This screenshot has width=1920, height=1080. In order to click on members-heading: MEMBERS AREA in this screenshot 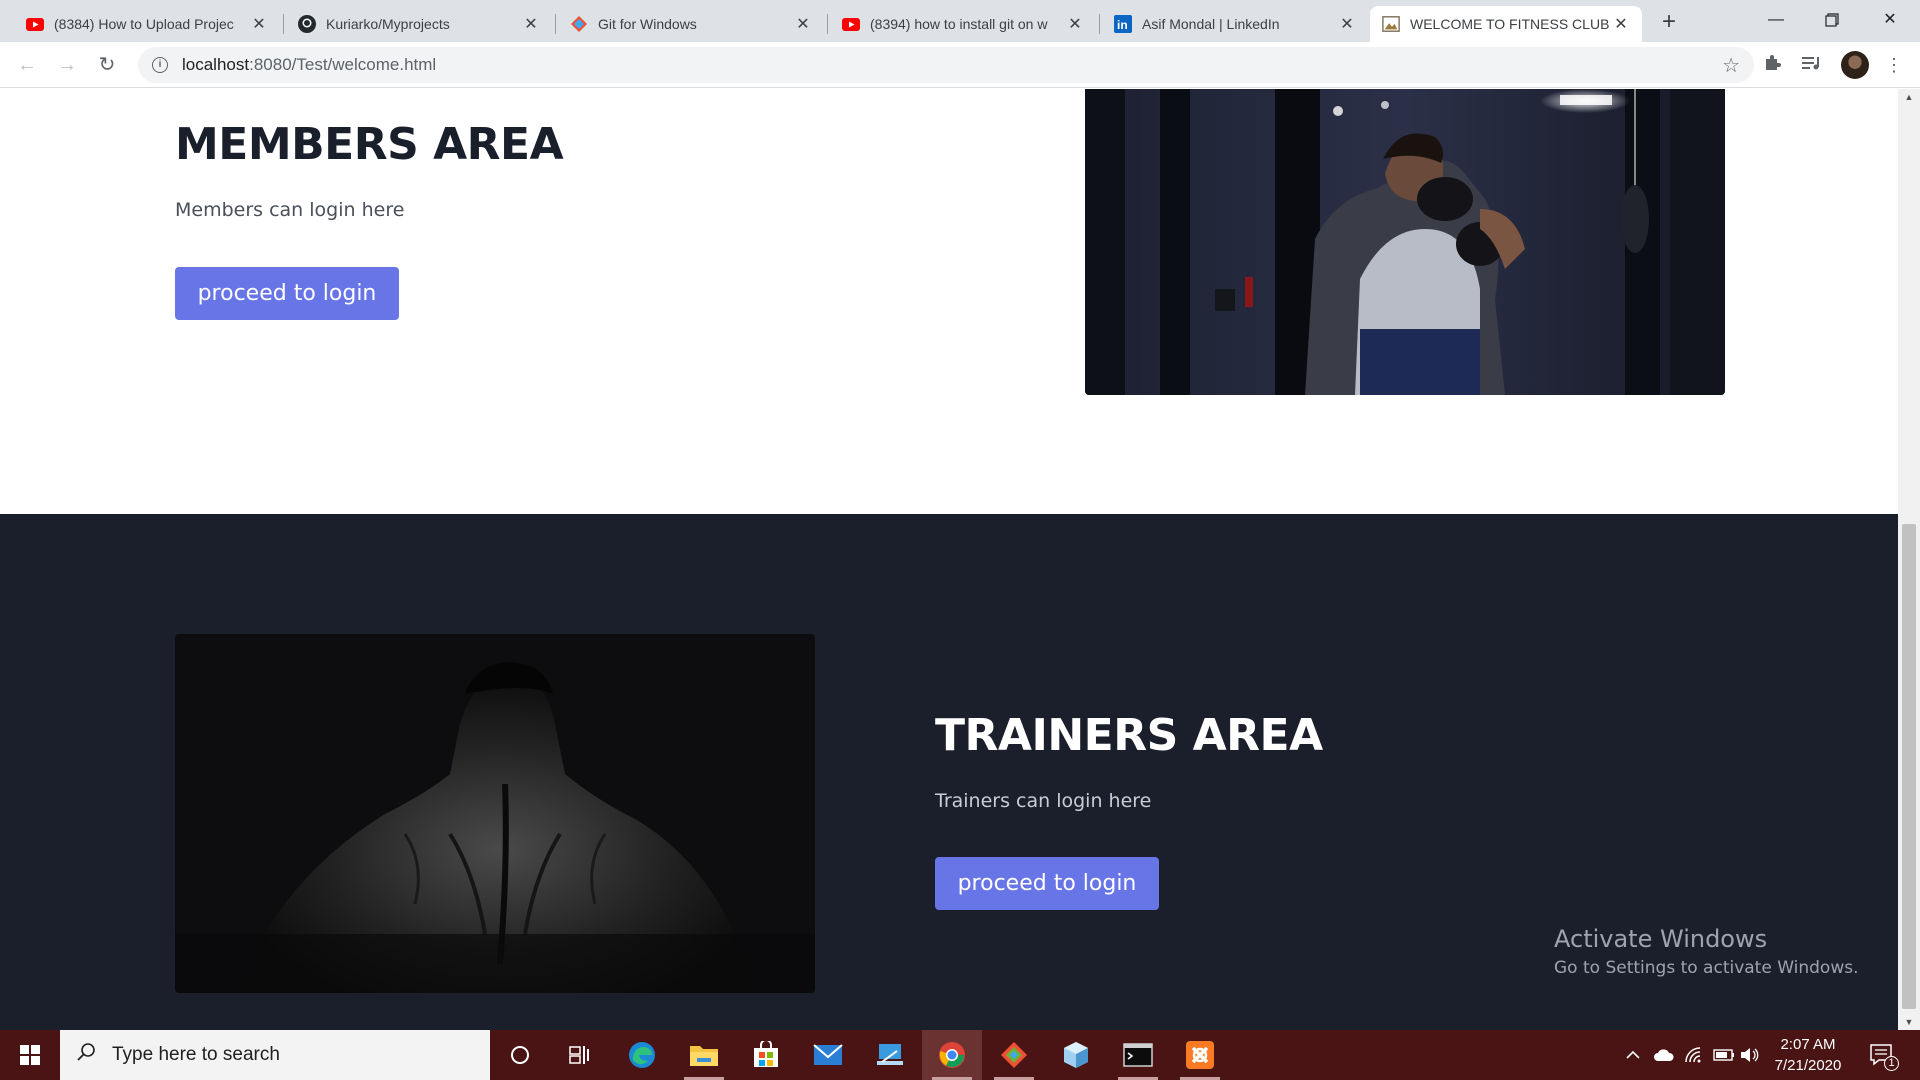, I will do `click(369, 144)`.